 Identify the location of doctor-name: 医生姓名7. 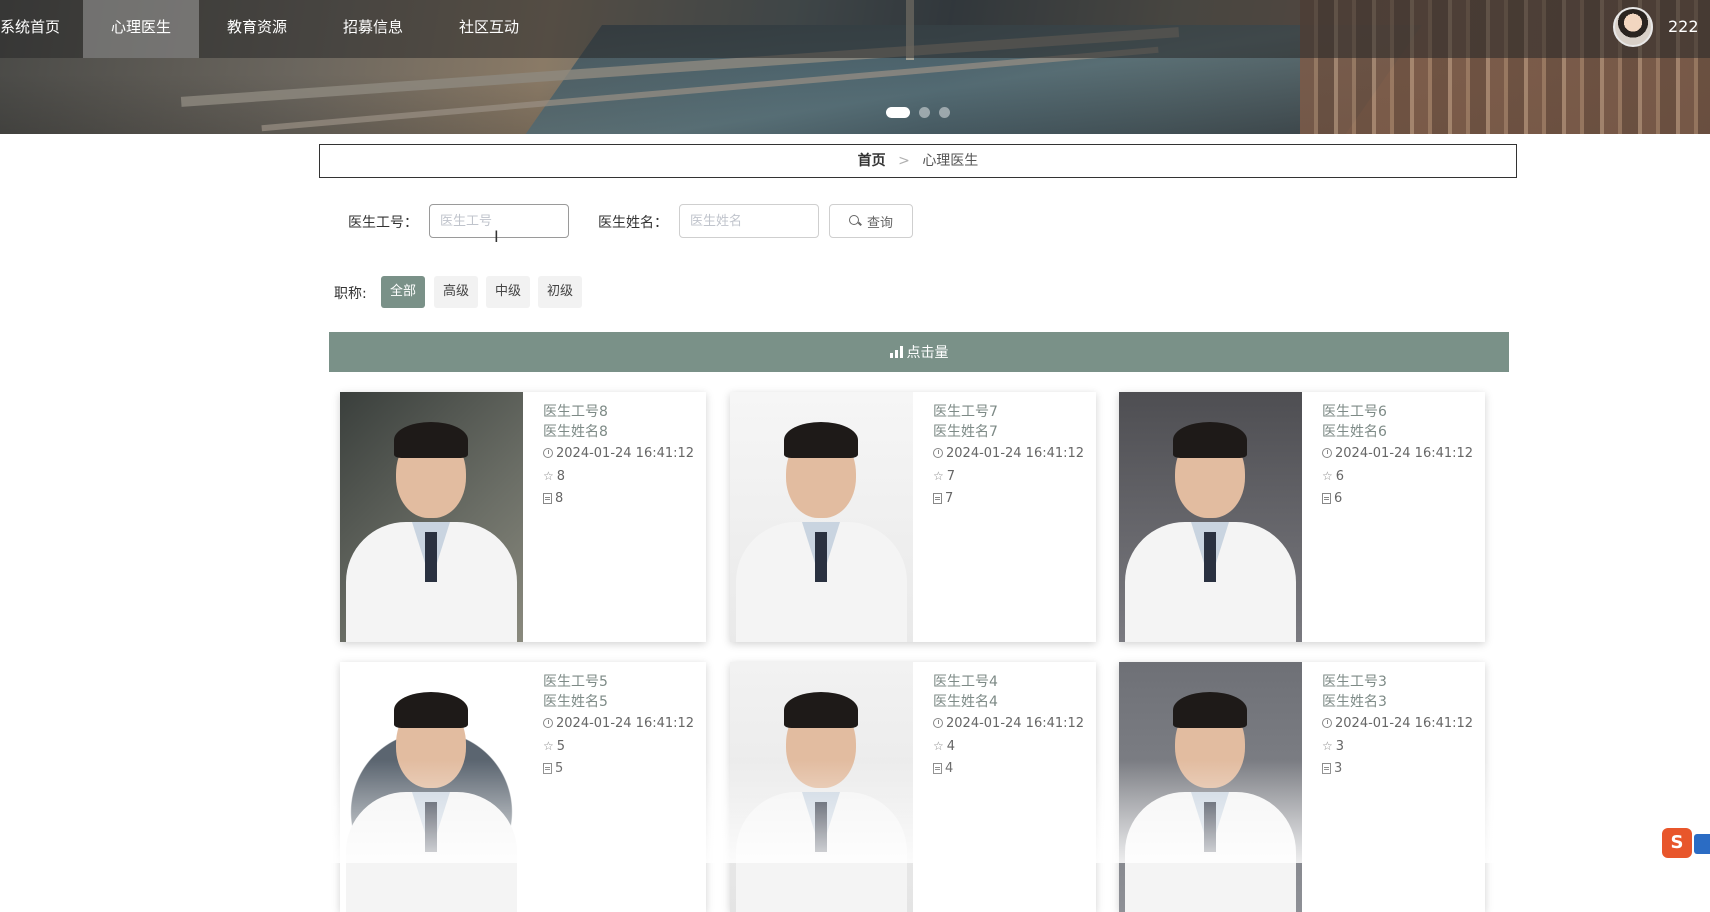
(965, 432).